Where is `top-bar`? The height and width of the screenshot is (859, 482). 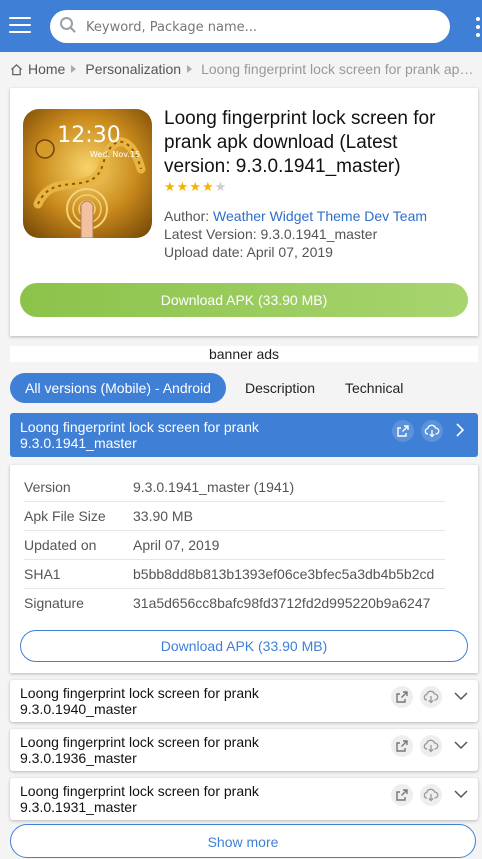
top-bar is located at coordinates (241, 26).